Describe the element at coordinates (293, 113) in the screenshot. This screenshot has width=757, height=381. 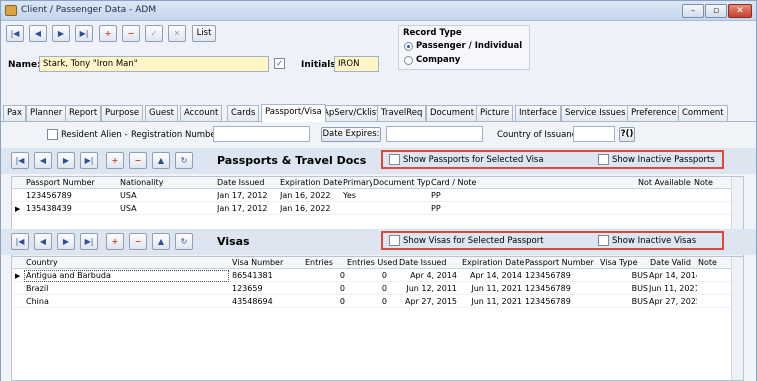
I see `tab-passport-visa: Passport/Visa` at that location.